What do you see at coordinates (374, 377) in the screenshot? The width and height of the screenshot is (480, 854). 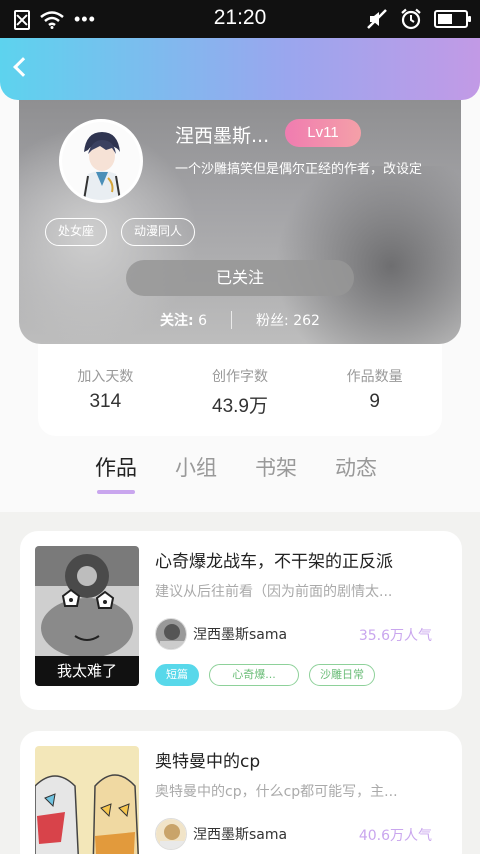 I see `stat-label: 作品数量` at bounding box center [374, 377].